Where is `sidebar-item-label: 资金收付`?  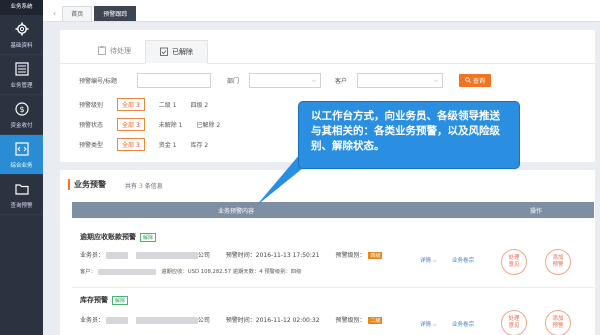 sidebar-item-label: 资金收付 is located at coordinates (21, 125).